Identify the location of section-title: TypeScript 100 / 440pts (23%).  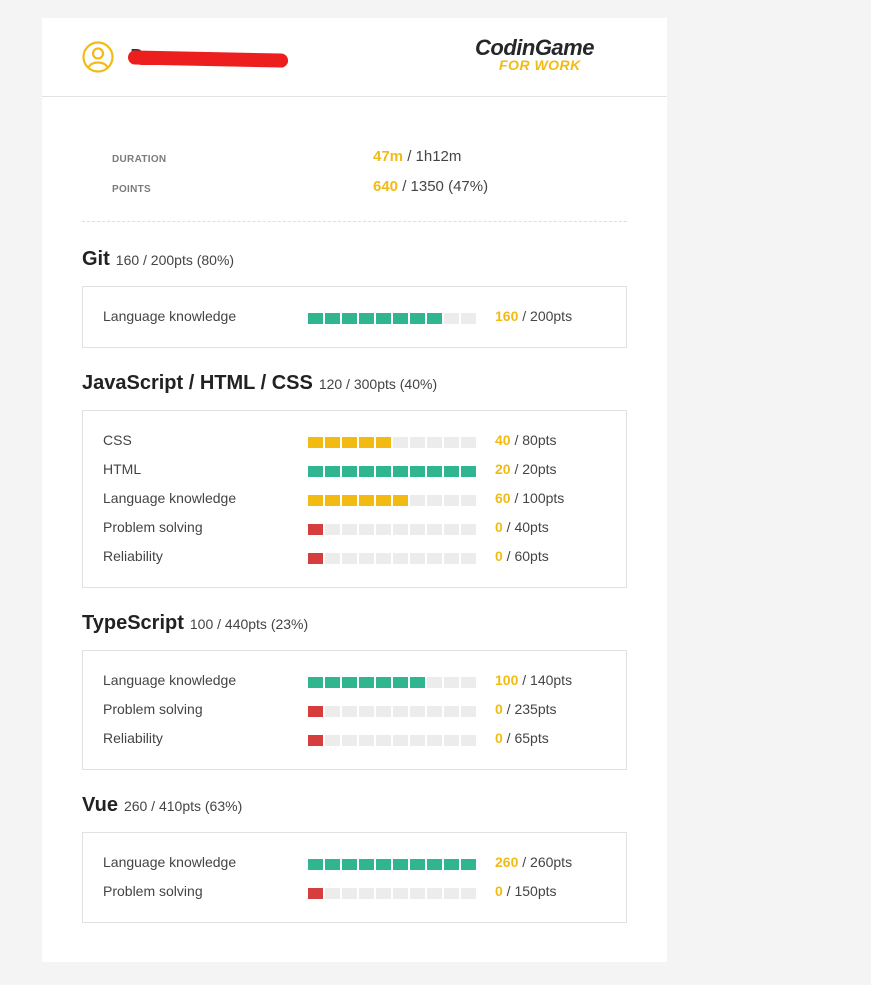
(195, 623).